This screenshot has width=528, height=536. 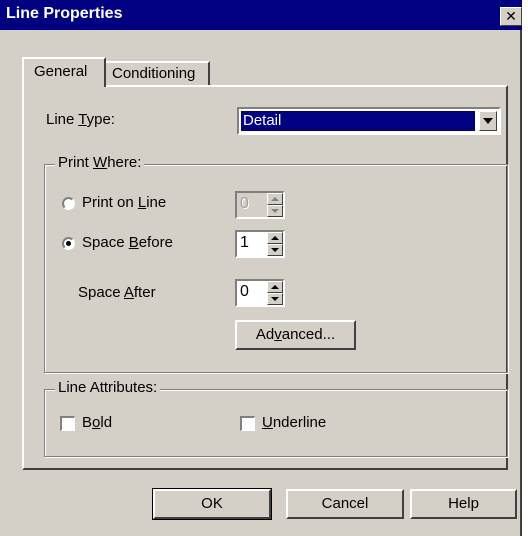 What do you see at coordinates (61, 71) in the screenshot?
I see `tab-general-label: General` at bounding box center [61, 71].